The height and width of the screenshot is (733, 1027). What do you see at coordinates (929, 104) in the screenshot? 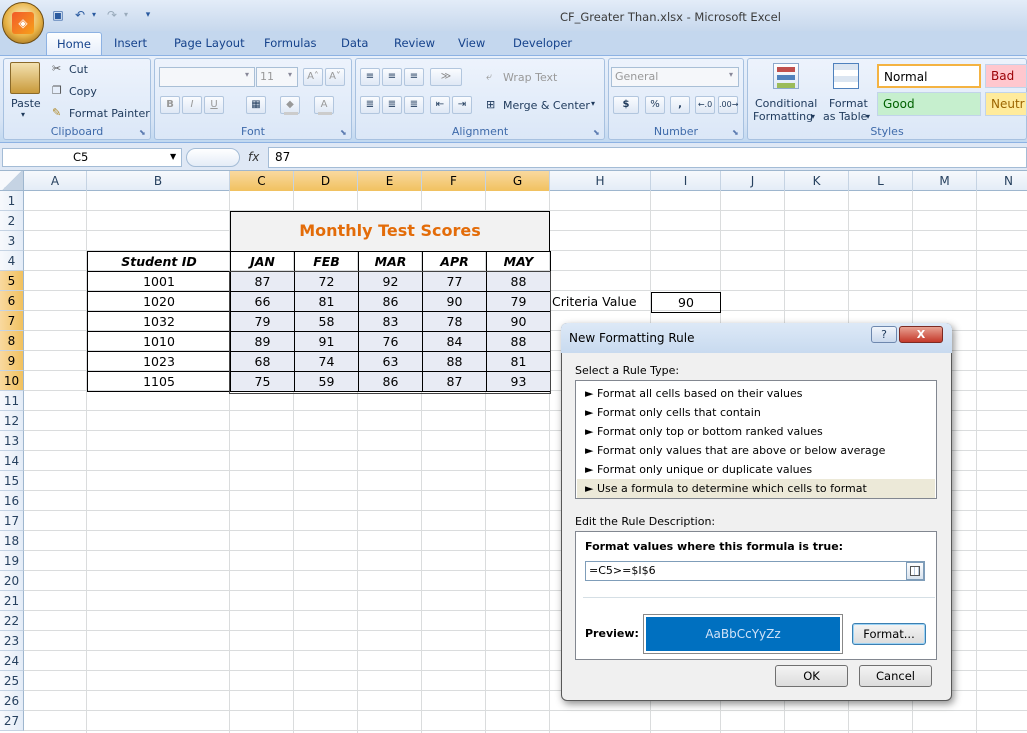
I see `style-good: Good` at bounding box center [929, 104].